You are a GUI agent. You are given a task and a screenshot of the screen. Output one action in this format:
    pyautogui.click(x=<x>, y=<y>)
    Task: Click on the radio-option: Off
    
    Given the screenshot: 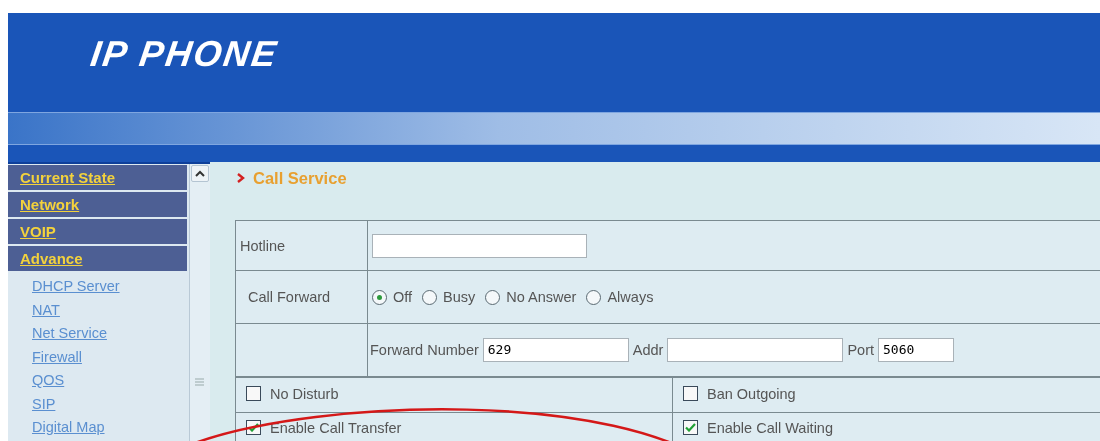 What is the action you would take?
    pyautogui.click(x=392, y=297)
    